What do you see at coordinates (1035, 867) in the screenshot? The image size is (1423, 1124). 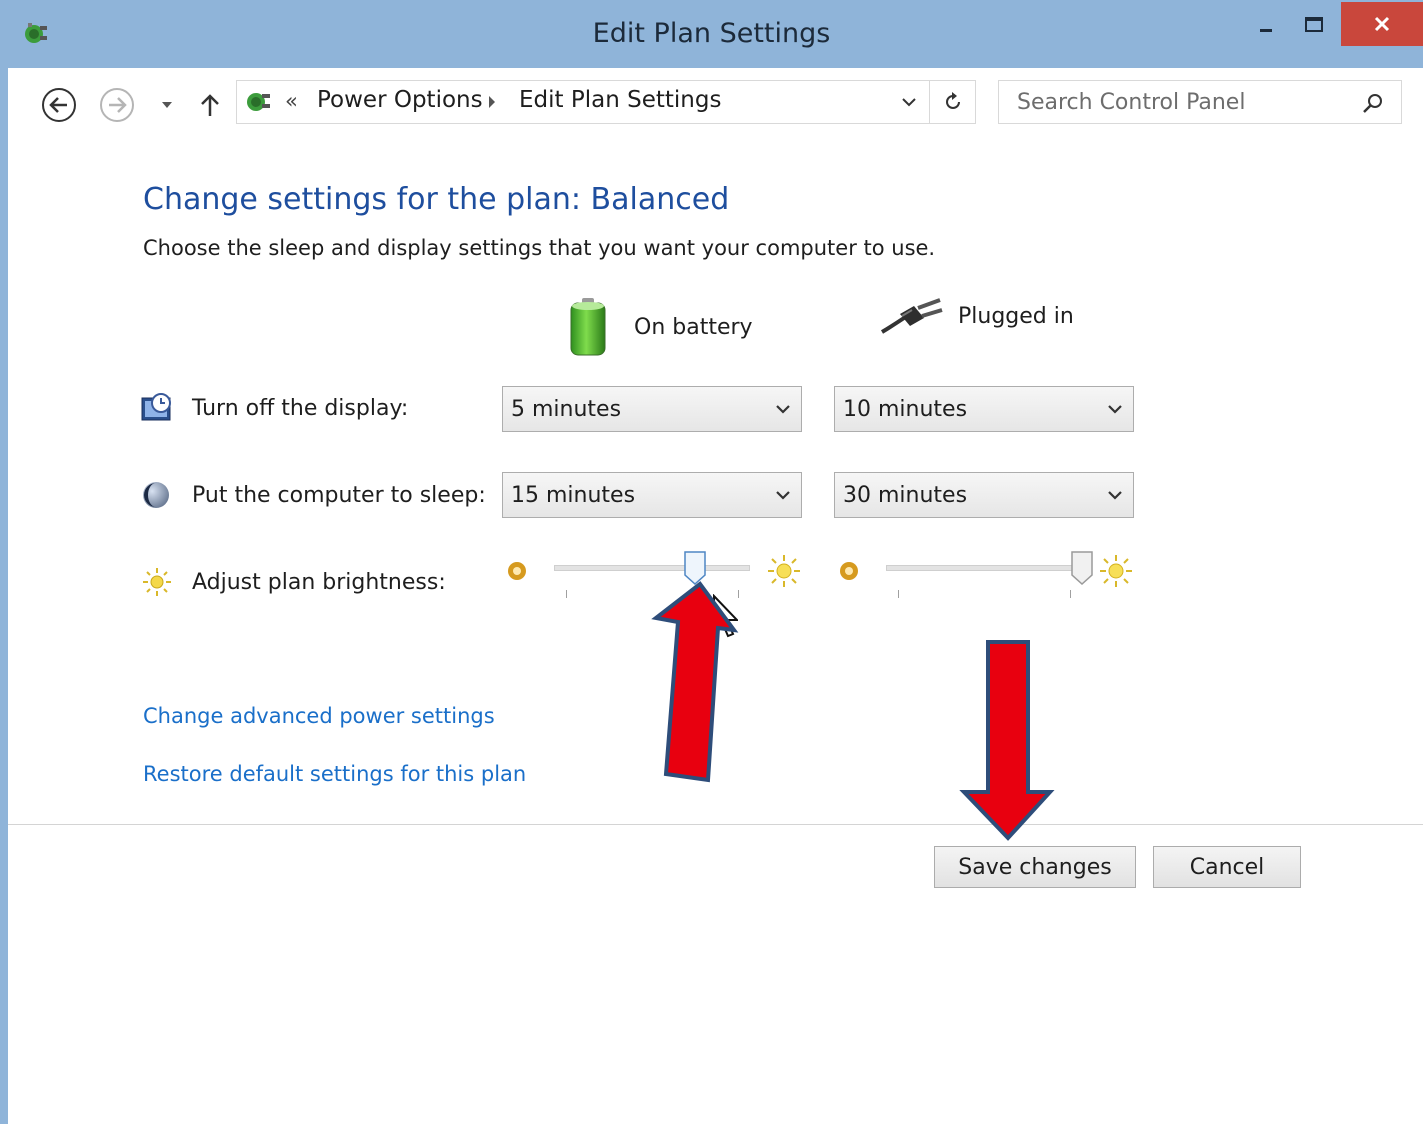 I see `save-changes-button: Save changes` at bounding box center [1035, 867].